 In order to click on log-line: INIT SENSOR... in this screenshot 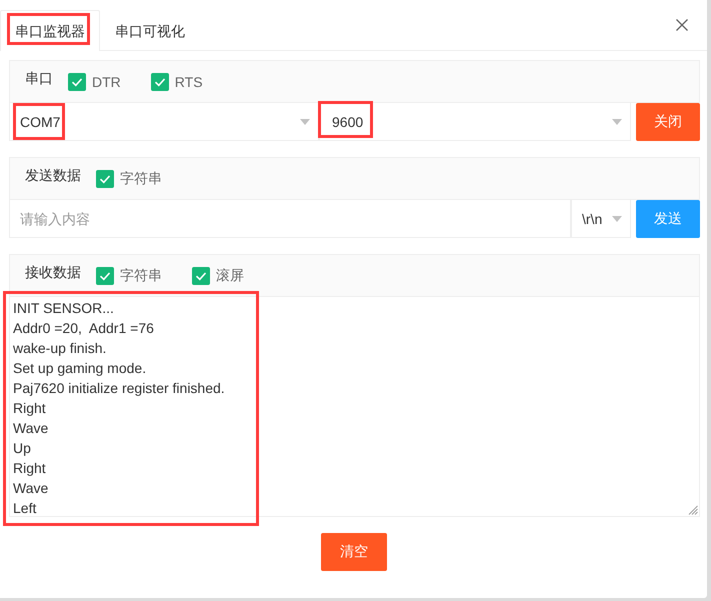, I will do `click(63, 308)`.